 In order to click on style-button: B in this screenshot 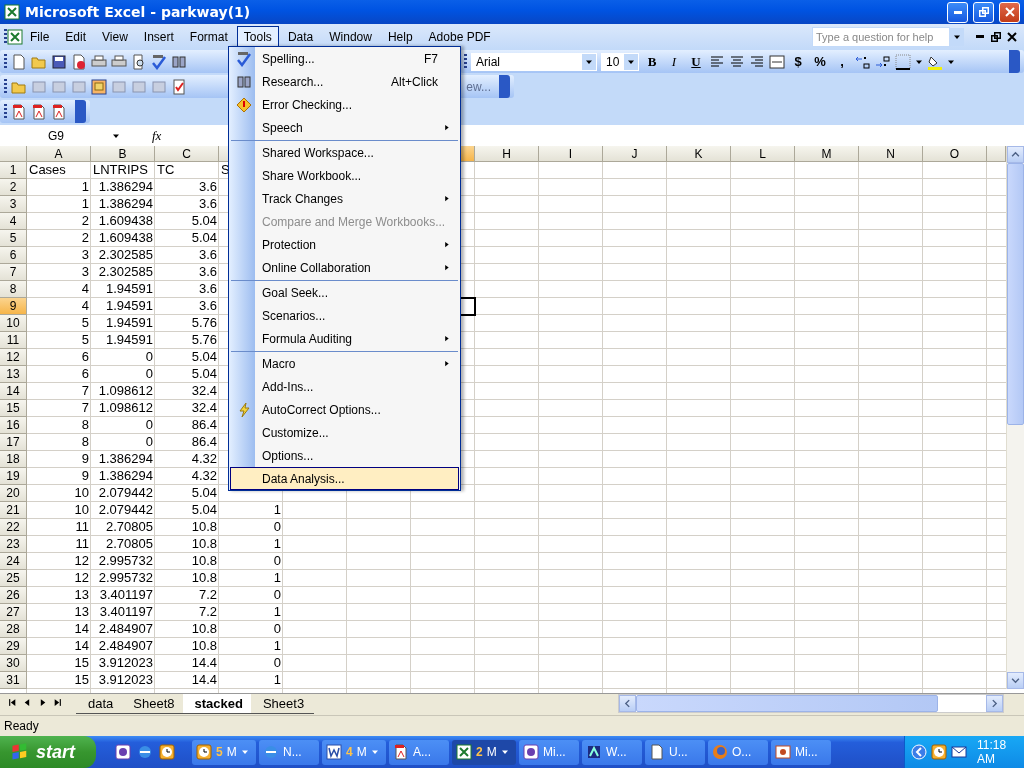, I will do `click(652, 61)`.